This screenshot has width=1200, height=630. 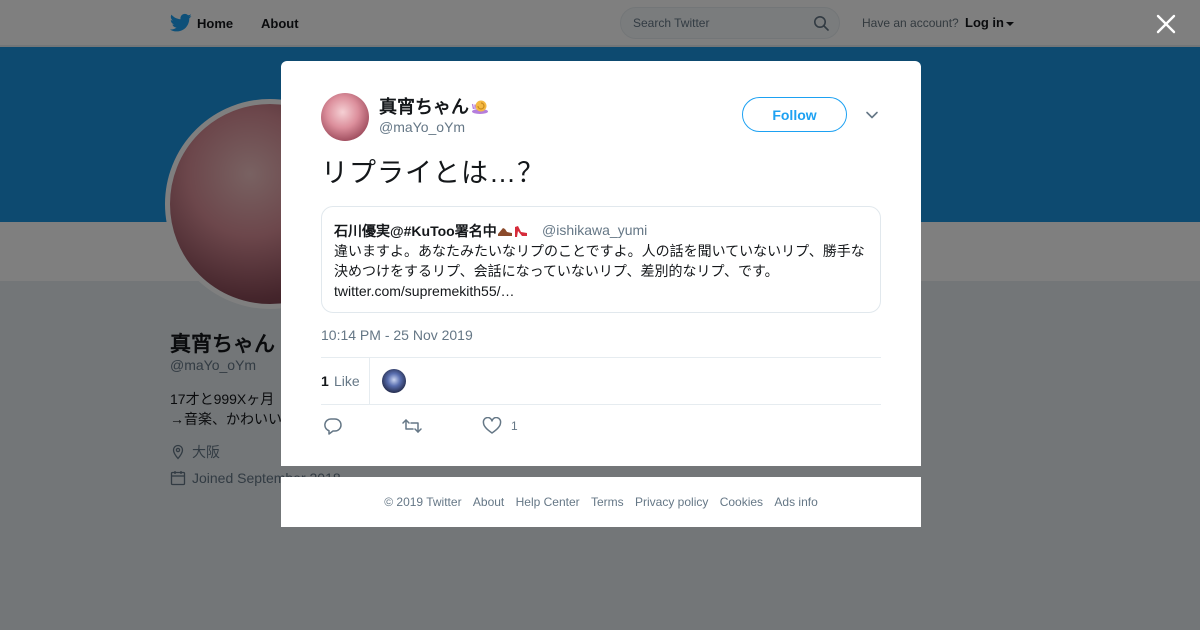 I want to click on heart-icon, so click(x=492, y=426).